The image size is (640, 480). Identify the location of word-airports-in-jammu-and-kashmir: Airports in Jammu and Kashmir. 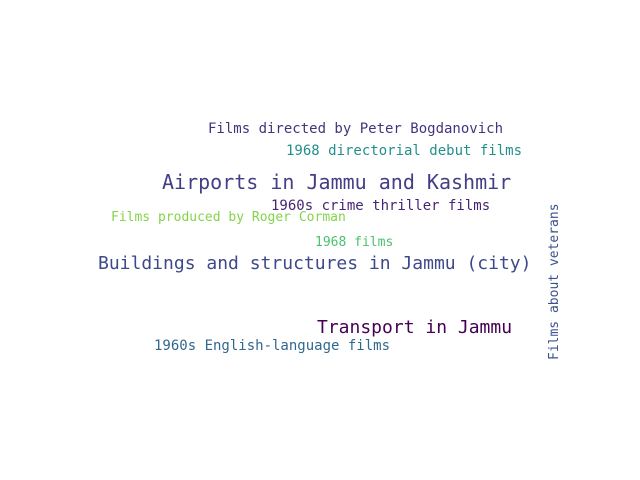
(337, 182).